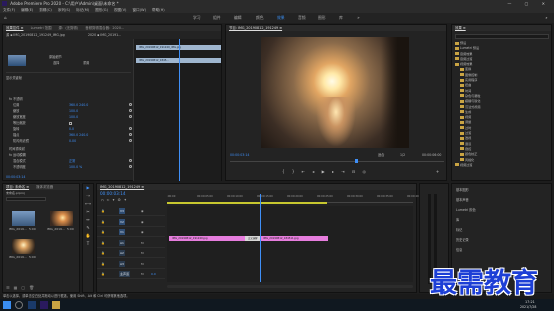  I want to click on menu-help: 帮助(H), so click(158, 10).